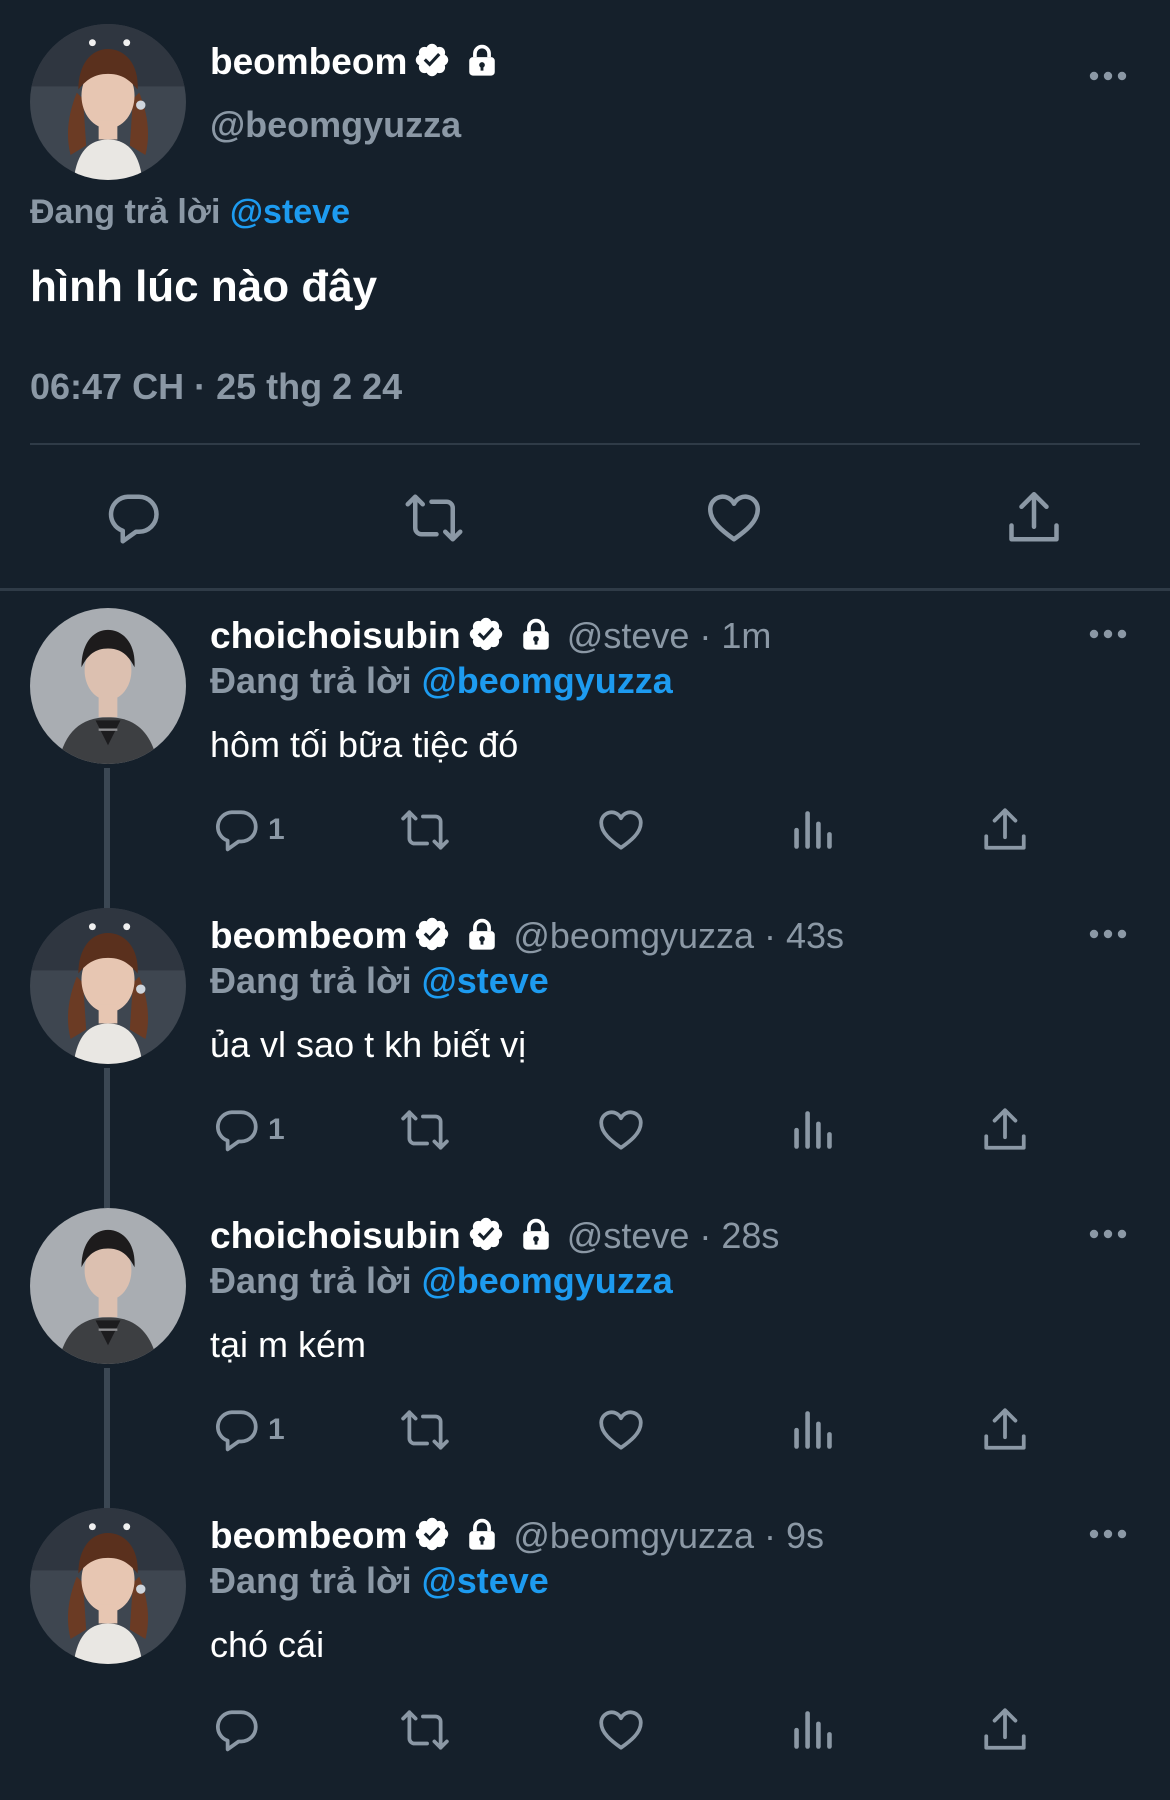 The width and height of the screenshot is (1170, 1800). What do you see at coordinates (267, 1644) in the screenshot?
I see `tweet-text: chó cái` at bounding box center [267, 1644].